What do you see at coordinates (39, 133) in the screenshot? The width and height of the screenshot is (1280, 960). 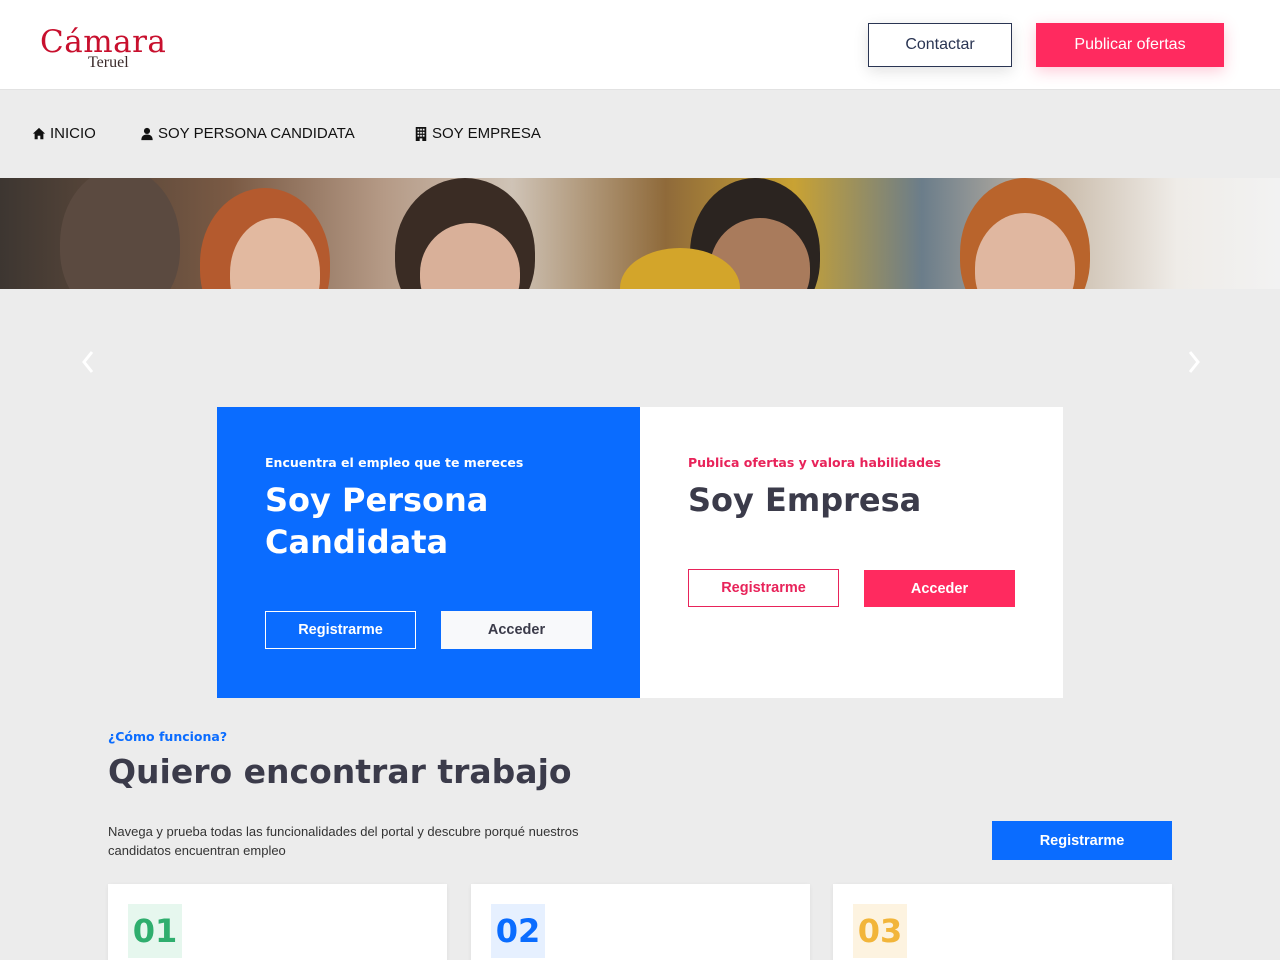 I see `home-icon` at bounding box center [39, 133].